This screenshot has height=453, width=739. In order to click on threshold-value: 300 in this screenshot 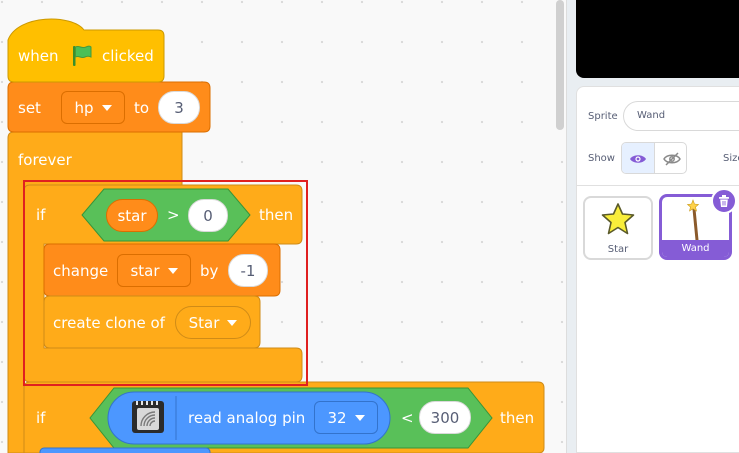, I will do `click(445, 417)`.